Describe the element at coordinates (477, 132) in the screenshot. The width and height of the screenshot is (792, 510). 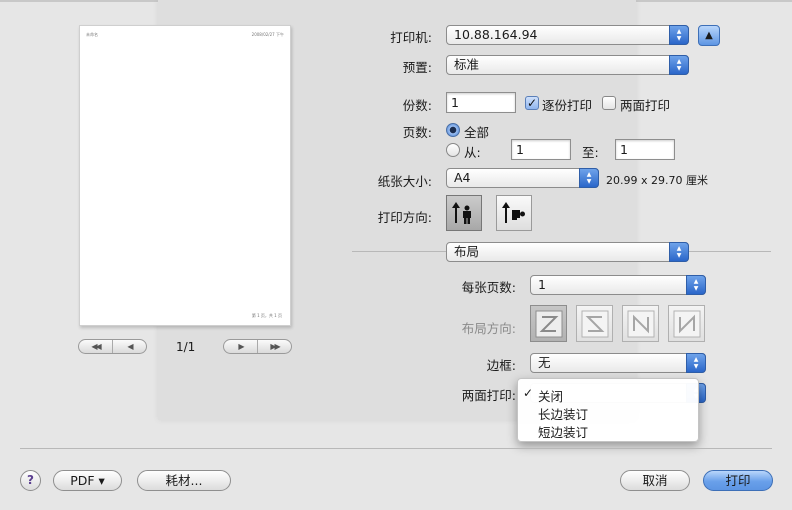
I see `pages-all-label: 全部` at that location.